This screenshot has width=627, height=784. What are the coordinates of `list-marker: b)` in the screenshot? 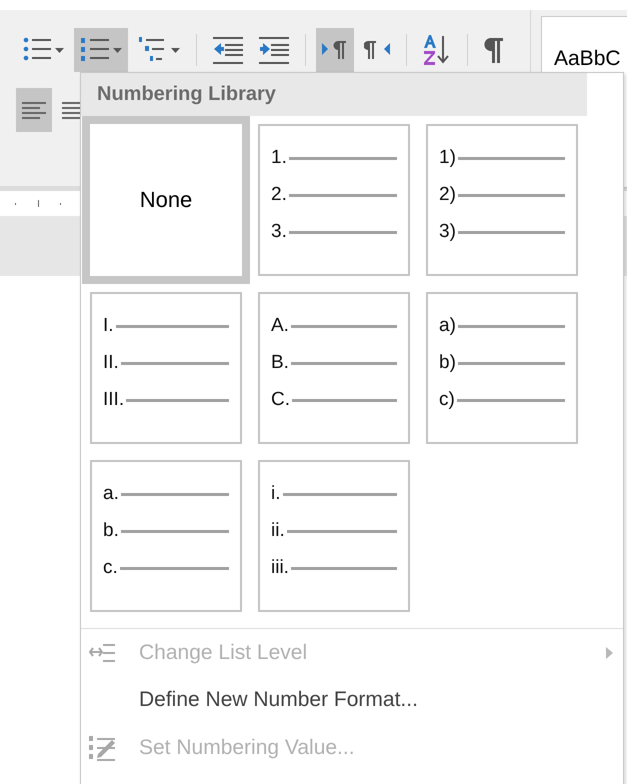 It's located at (447, 363).